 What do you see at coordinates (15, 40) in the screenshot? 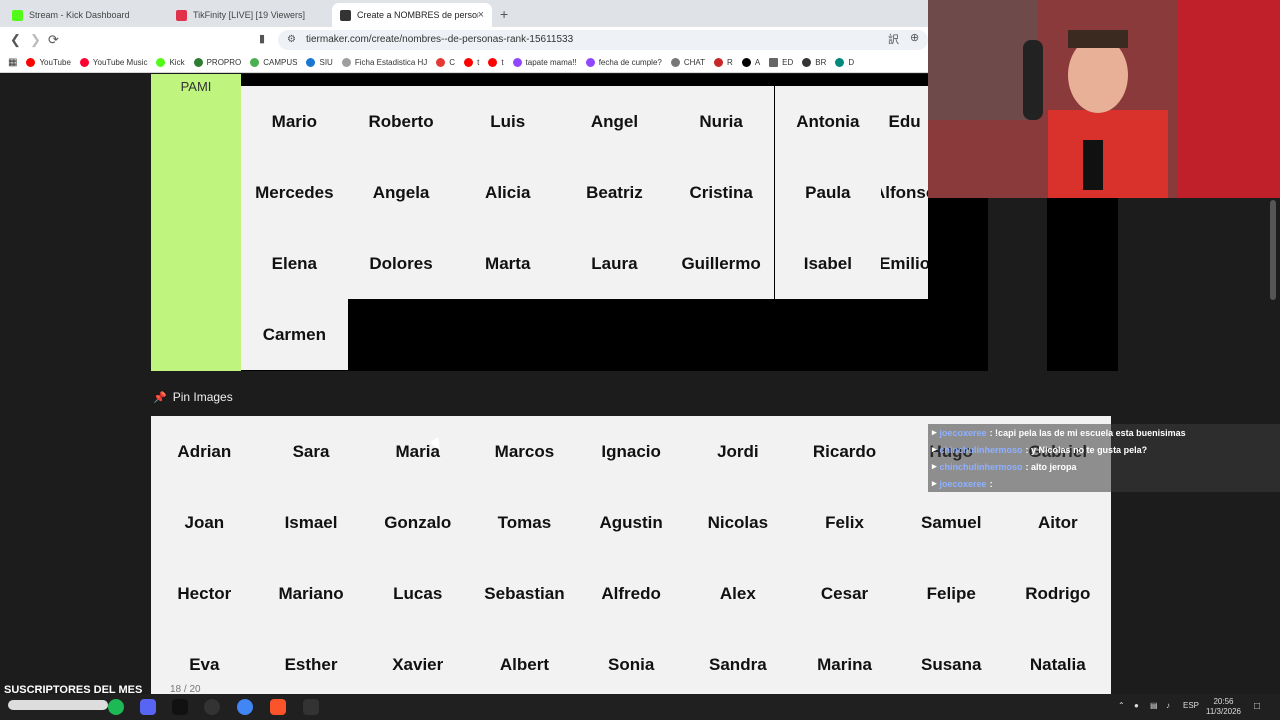
I see `back-icon: ❮` at bounding box center [15, 40].